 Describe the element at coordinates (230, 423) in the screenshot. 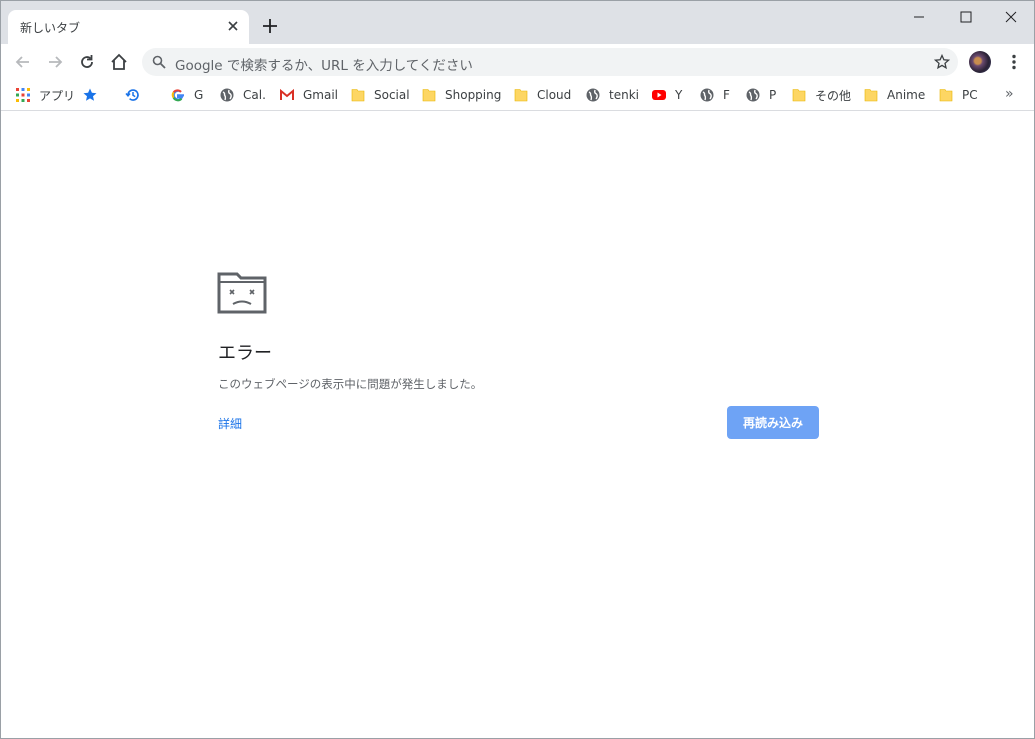

I see `details-link: 詳細` at that location.